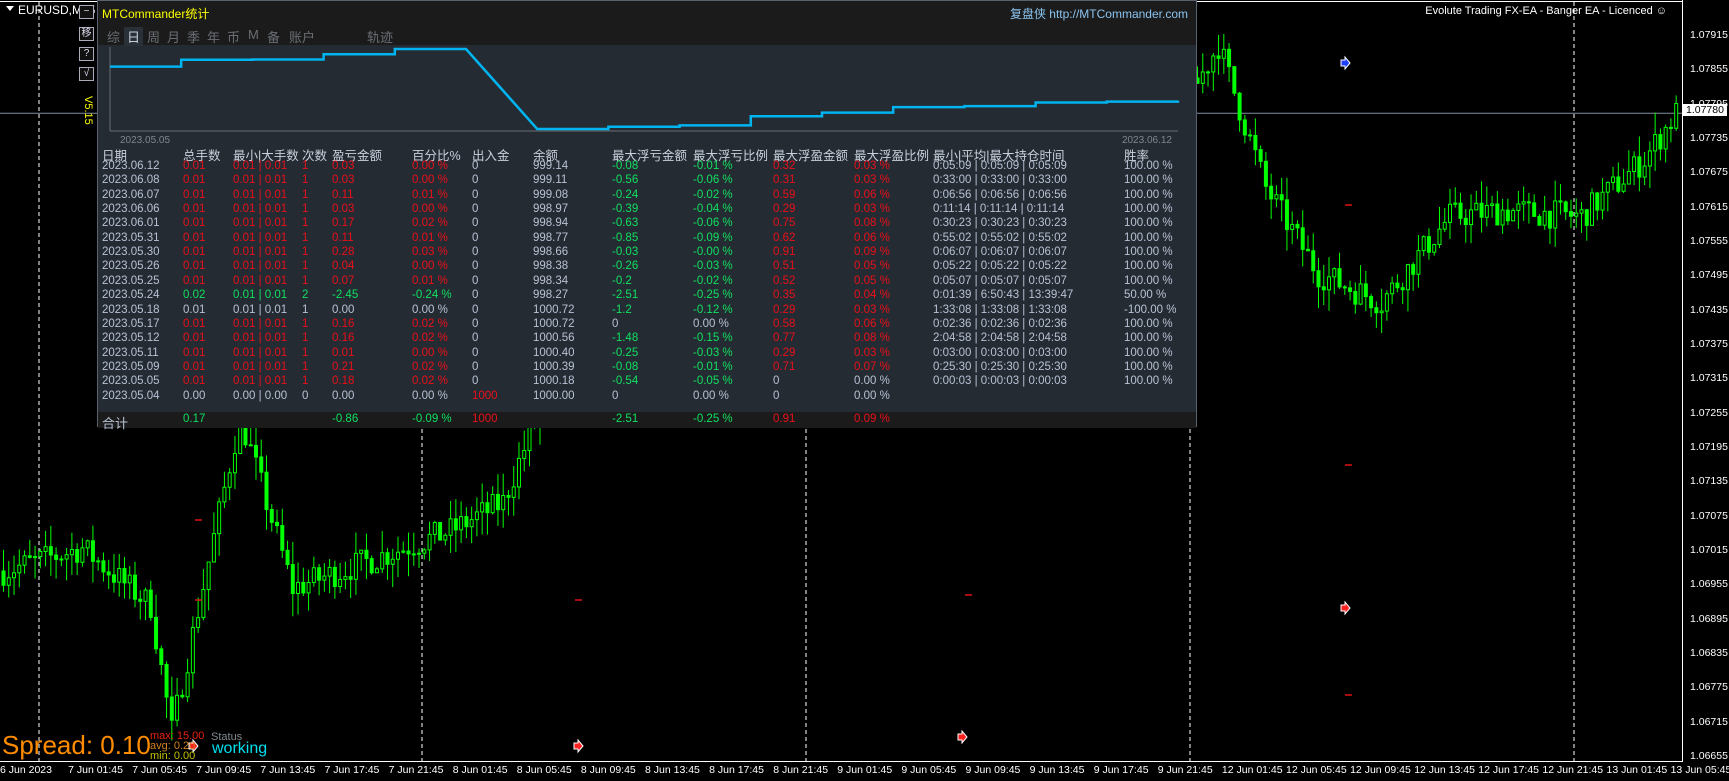  I want to click on table-row-cell: 0.04, so click(343, 266).